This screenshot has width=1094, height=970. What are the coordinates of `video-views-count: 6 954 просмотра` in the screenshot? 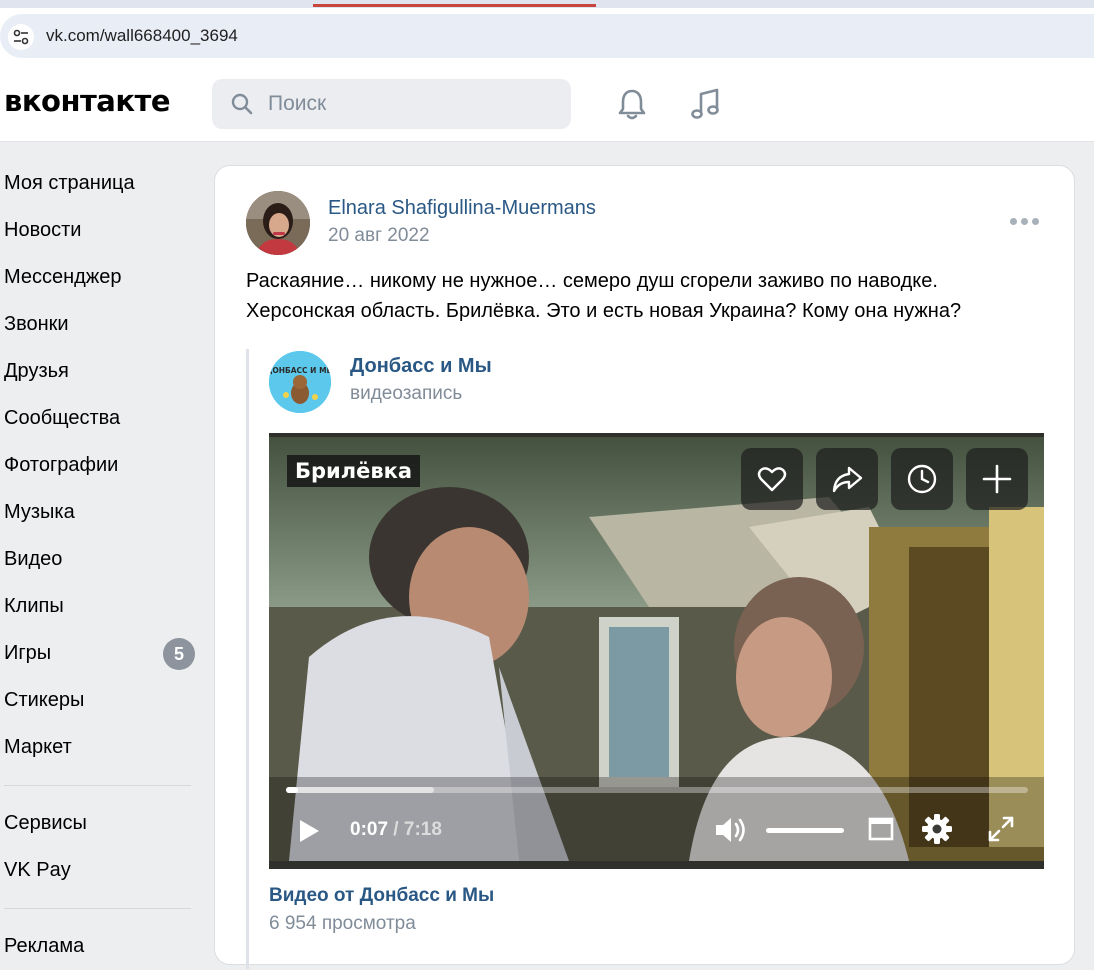 It's located at (342, 923).